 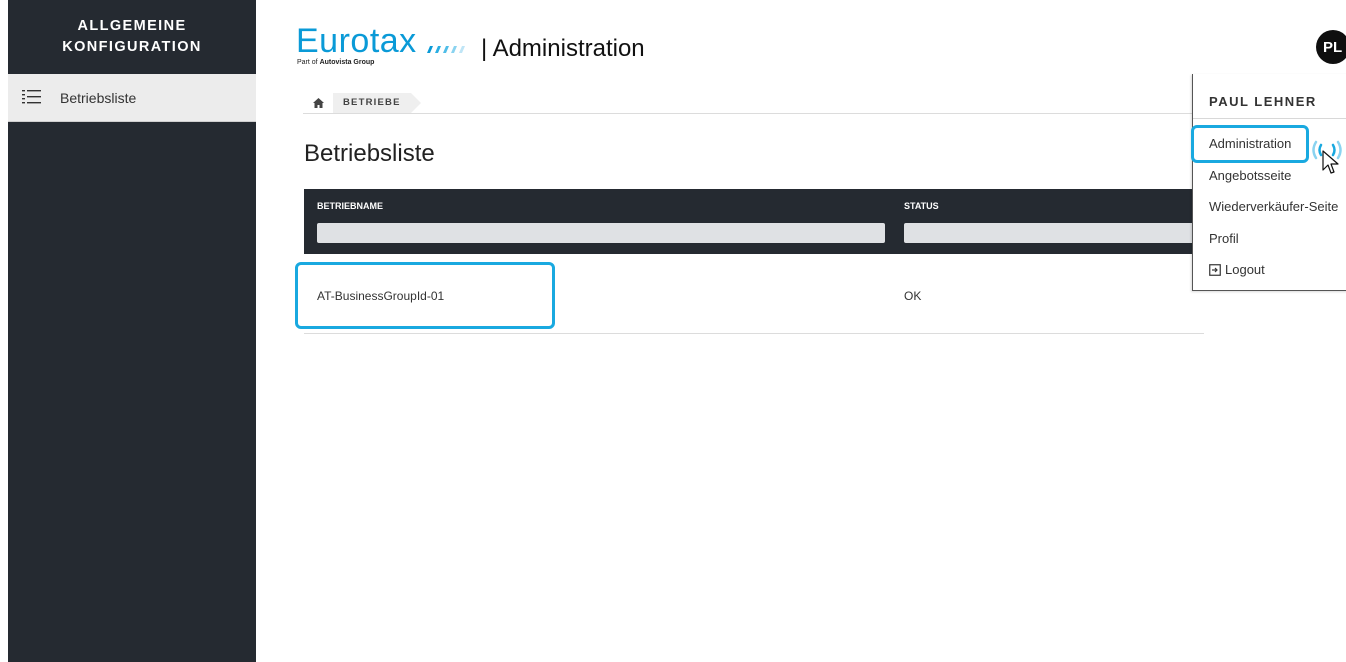 I want to click on list-icon, so click(x=33, y=98).